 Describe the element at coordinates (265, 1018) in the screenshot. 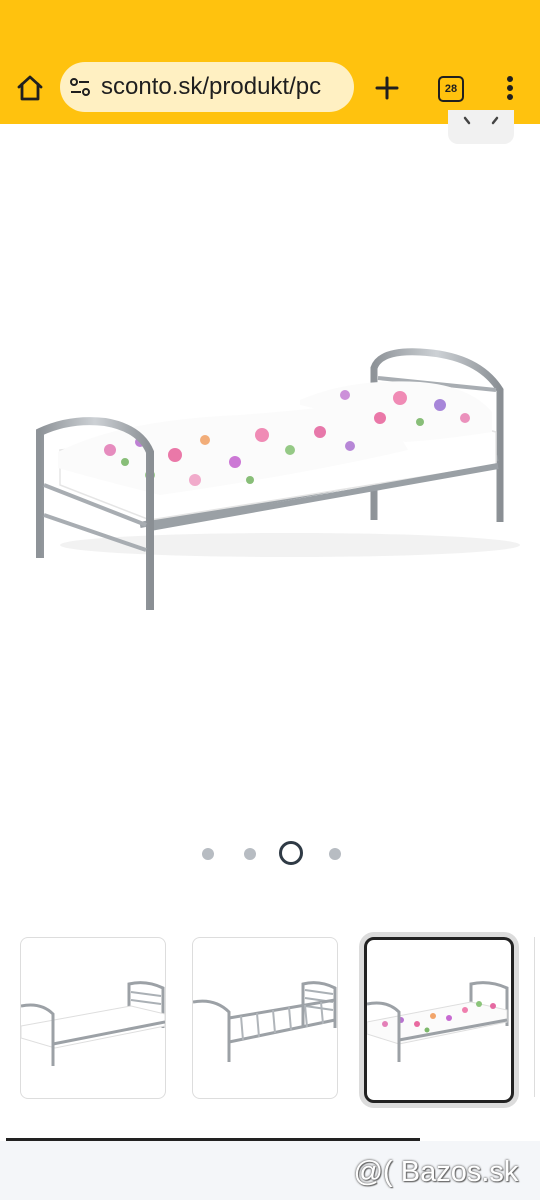

I see `thumbnail-bed-frame-only` at that location.